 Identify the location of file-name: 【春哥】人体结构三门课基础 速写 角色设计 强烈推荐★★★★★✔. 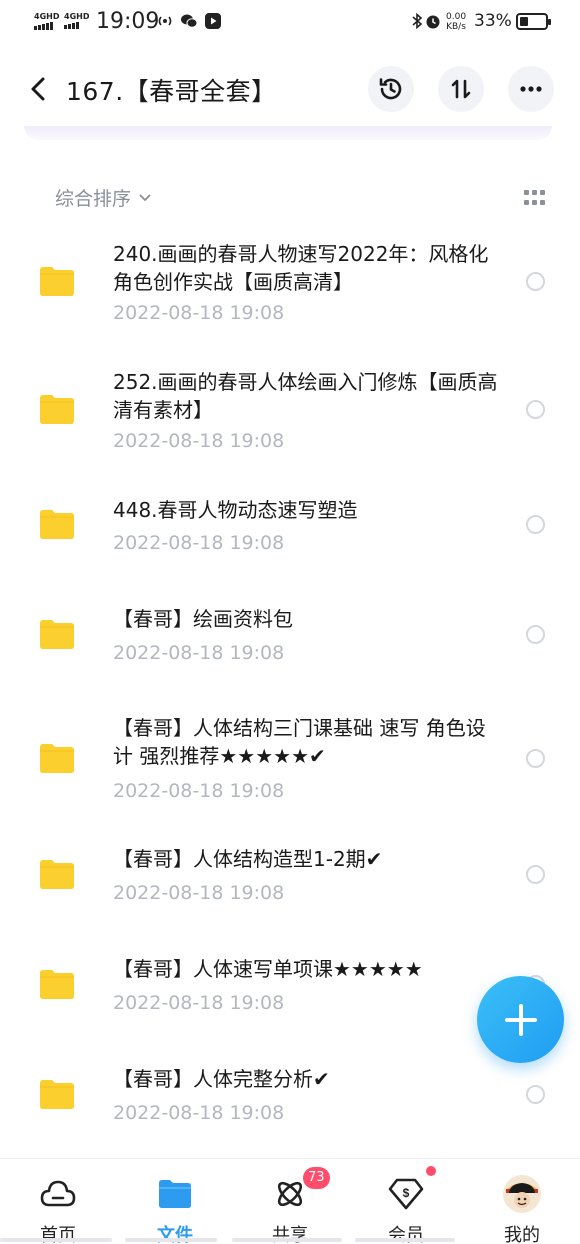
(299, 742).